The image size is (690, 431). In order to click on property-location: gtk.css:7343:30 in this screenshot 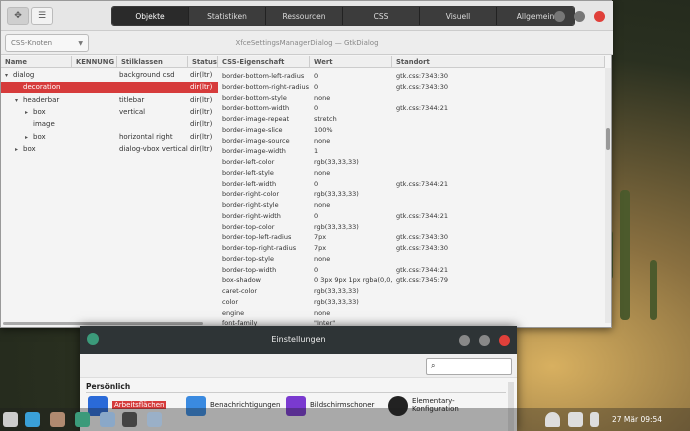, I will do `click(422, 86)`.